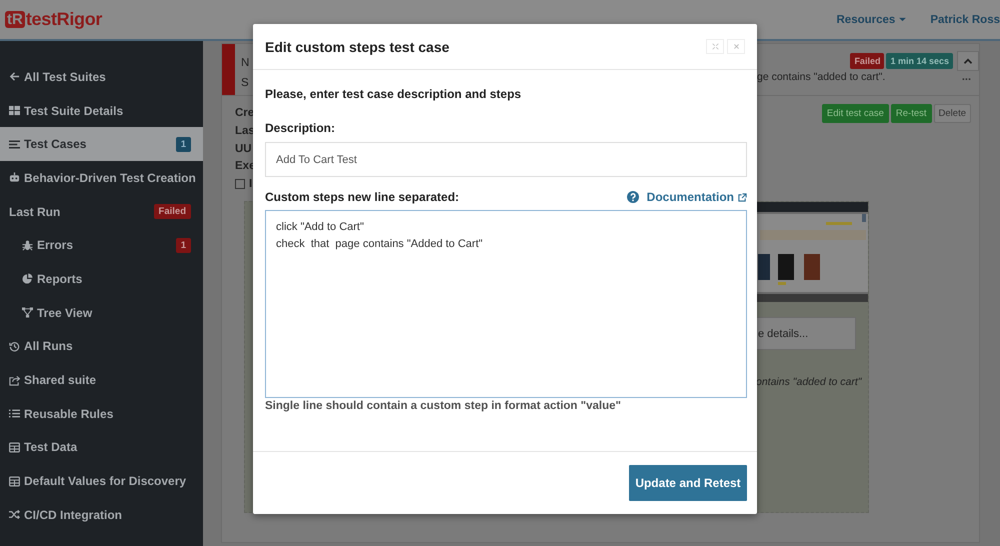 This screenshot has width=1000, height=546. Describe the element at coordinates (243, 149) in the screenshot. I see `detail-label: UU` at that location.